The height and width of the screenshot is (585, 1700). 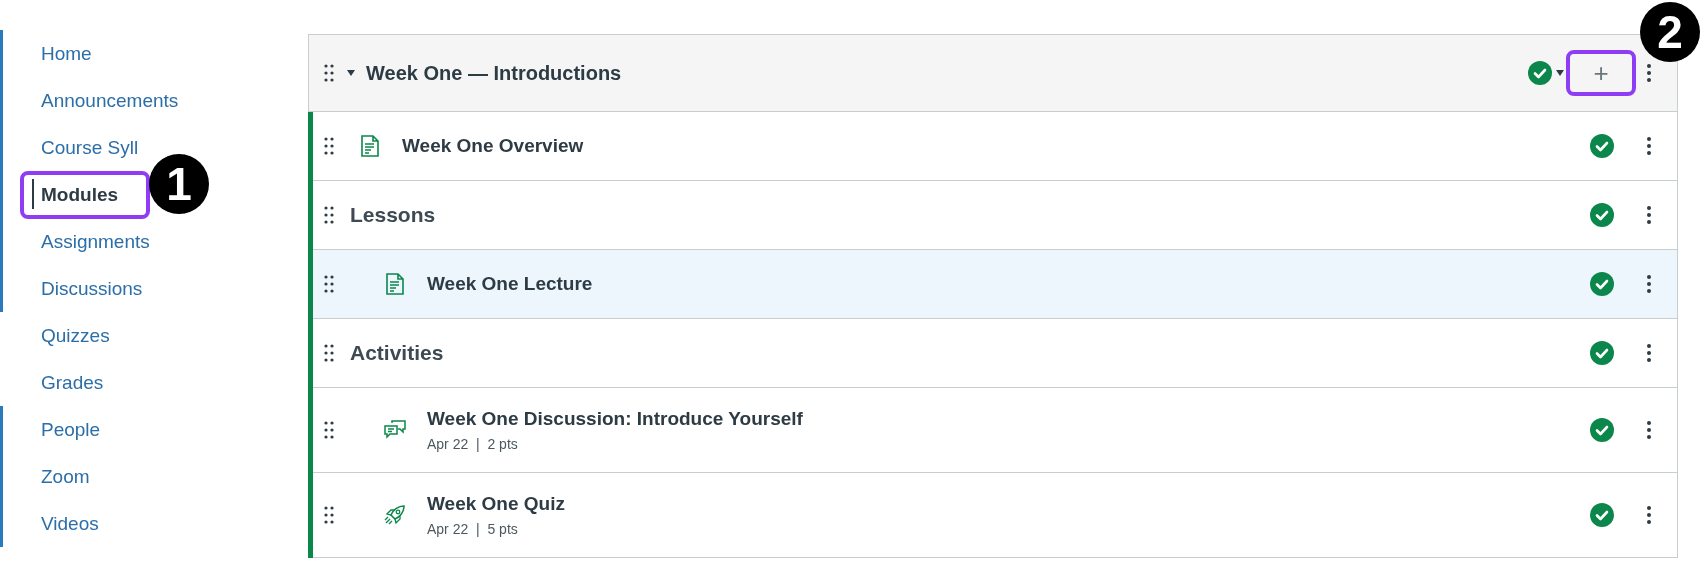 I want to click on item-title: Week One Overview, so click(x=493, y=146).